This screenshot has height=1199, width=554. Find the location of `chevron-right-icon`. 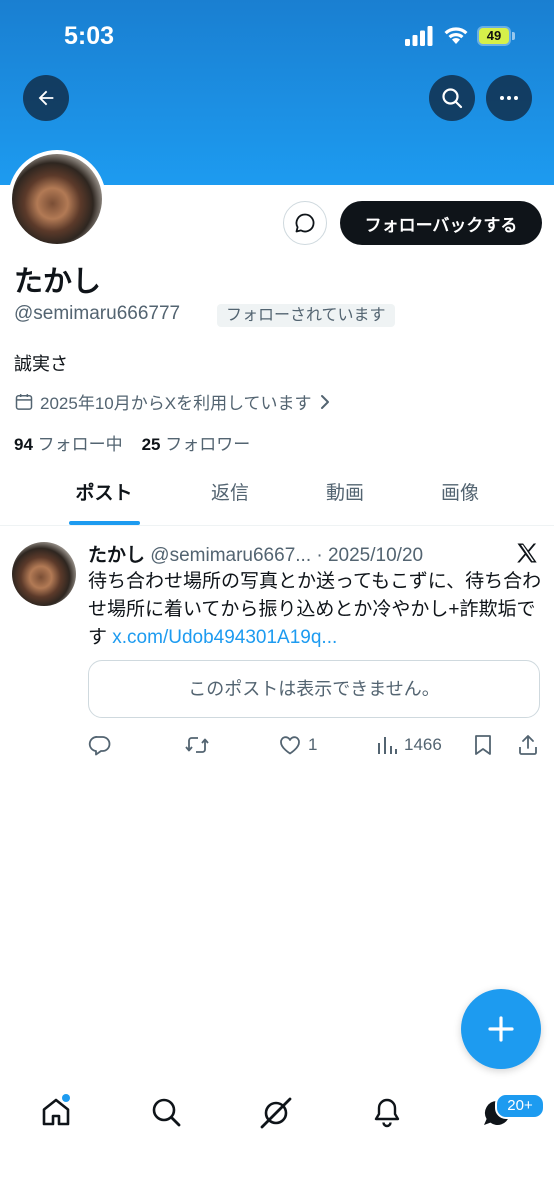

chevron-right-icon is located at coordinates (324, 401).